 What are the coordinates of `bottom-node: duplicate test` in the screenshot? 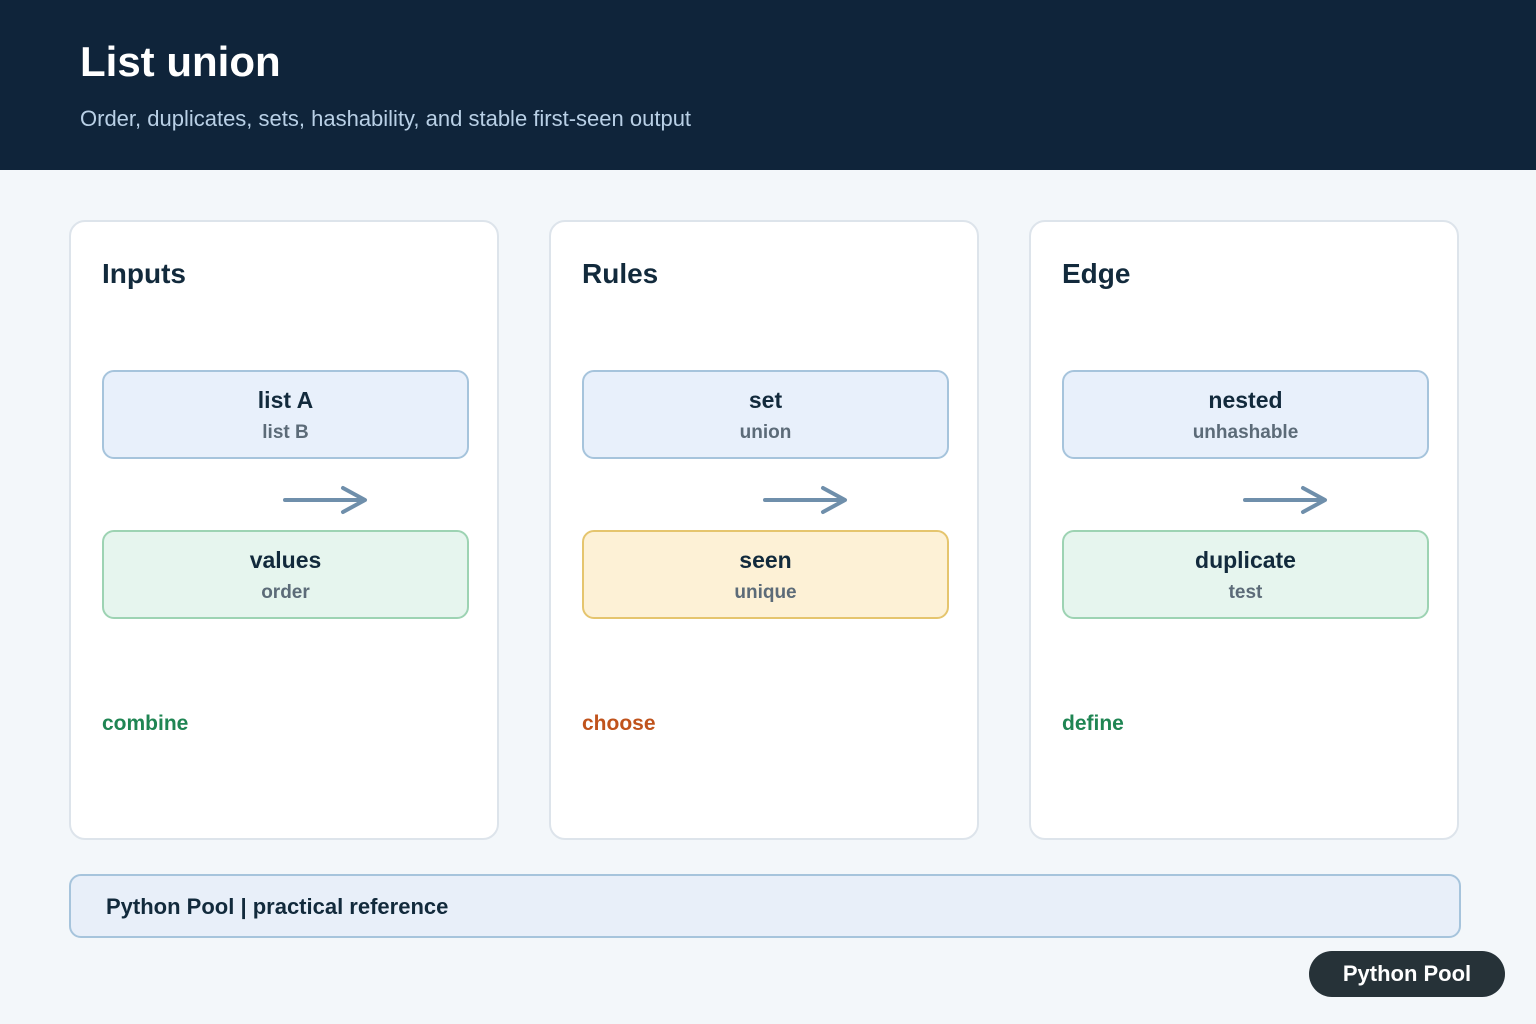 It's located at (1245, 574).